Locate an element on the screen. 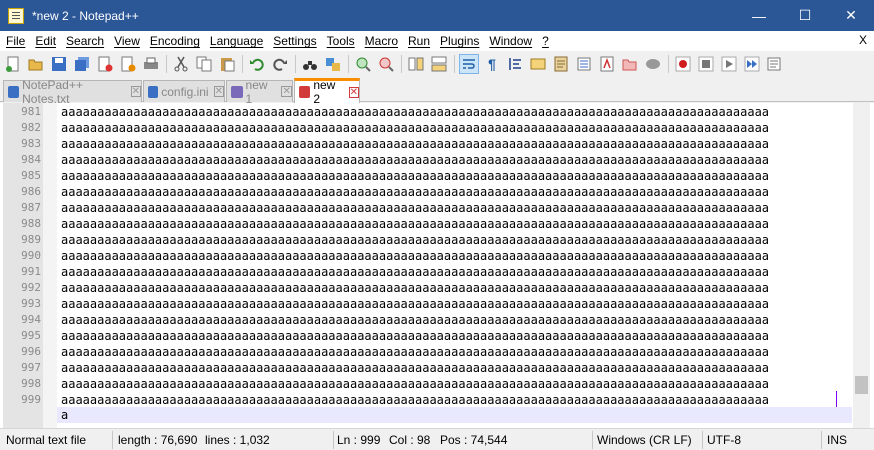  menu-file: File is located at coordinates (15, 41).